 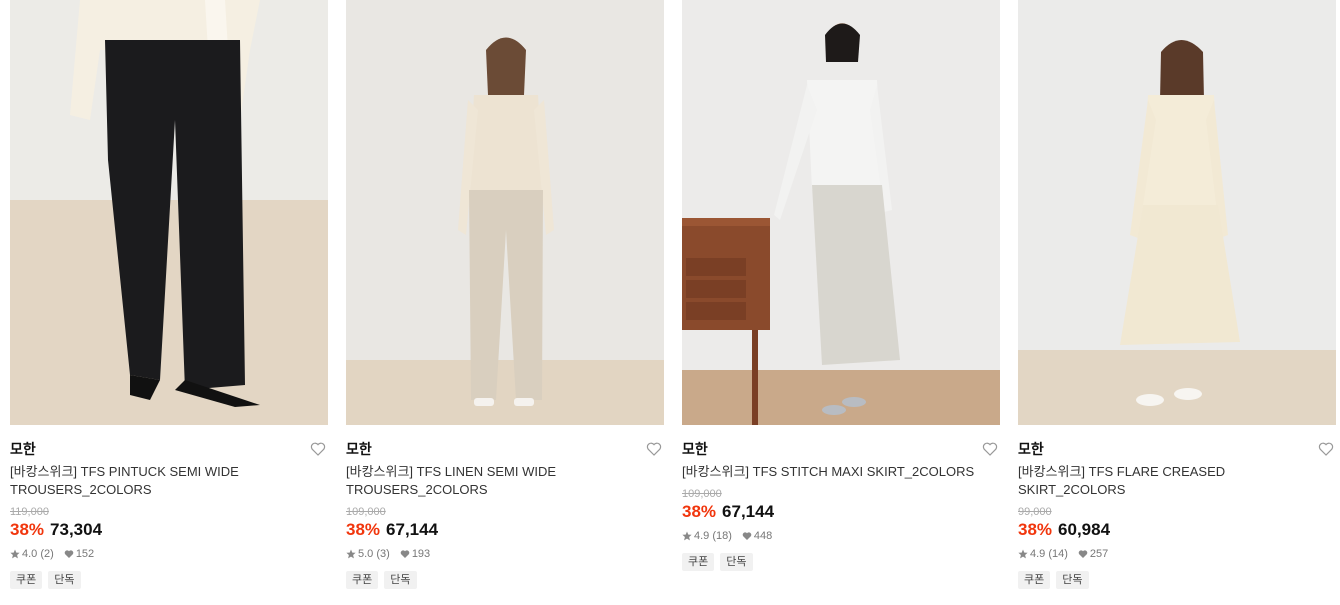 I want to click on product-meta: 4.9 (14) 257, so click(x=1177, y=554).